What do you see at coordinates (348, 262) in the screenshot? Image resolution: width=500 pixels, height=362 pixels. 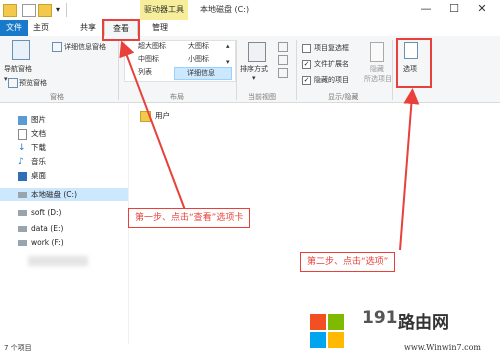 I see `annotation-step2: 第二步、点击“选项”` at bounding box center [348, 262].